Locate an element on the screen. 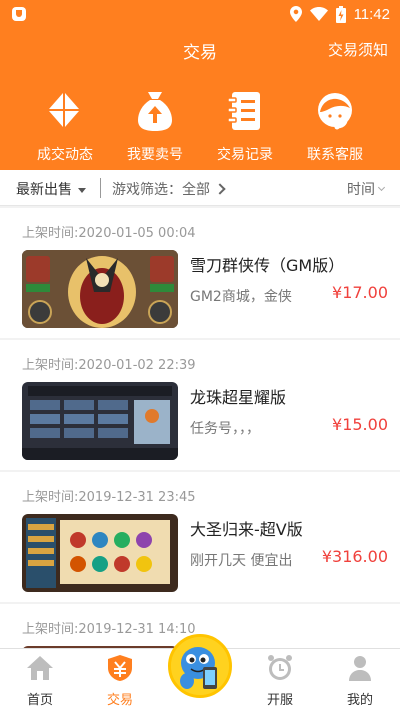 The width and height of the screenshot is (400, 710). latest-sale-label: 最新出售 is located at coordinates (44, 190).